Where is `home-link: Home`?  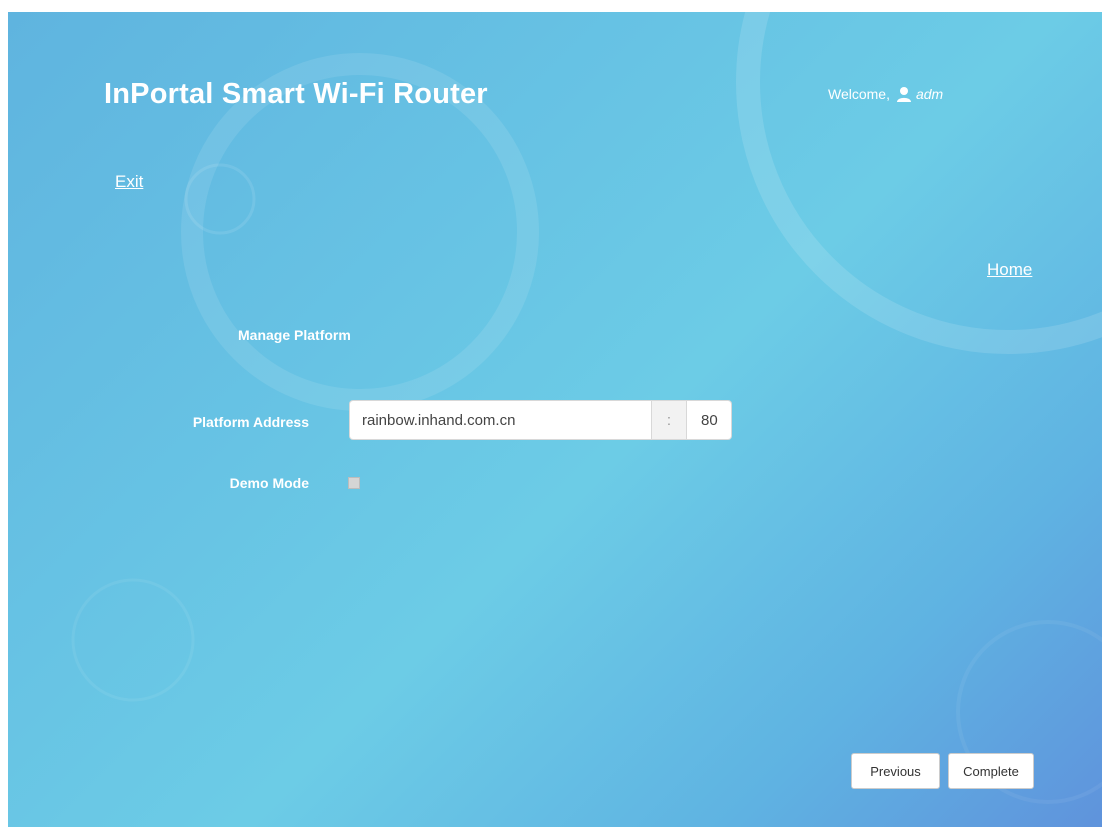
home-link: Home is located at coordinates (1009, 270).